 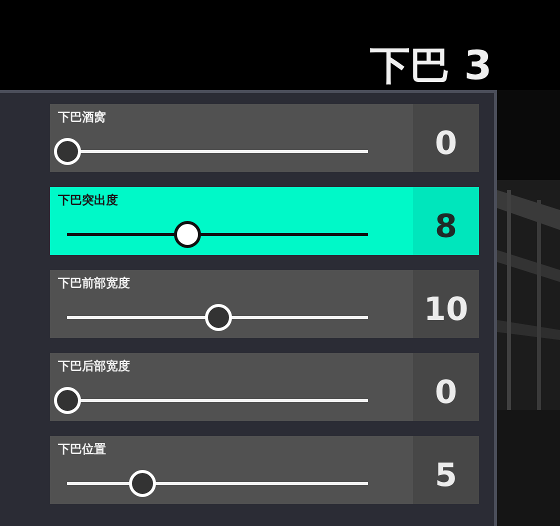 What do you see at coordinates (264, 221) in the screenshot?
I see `slider-row: 下巴突出度 8` at bounding box center [264, 221].